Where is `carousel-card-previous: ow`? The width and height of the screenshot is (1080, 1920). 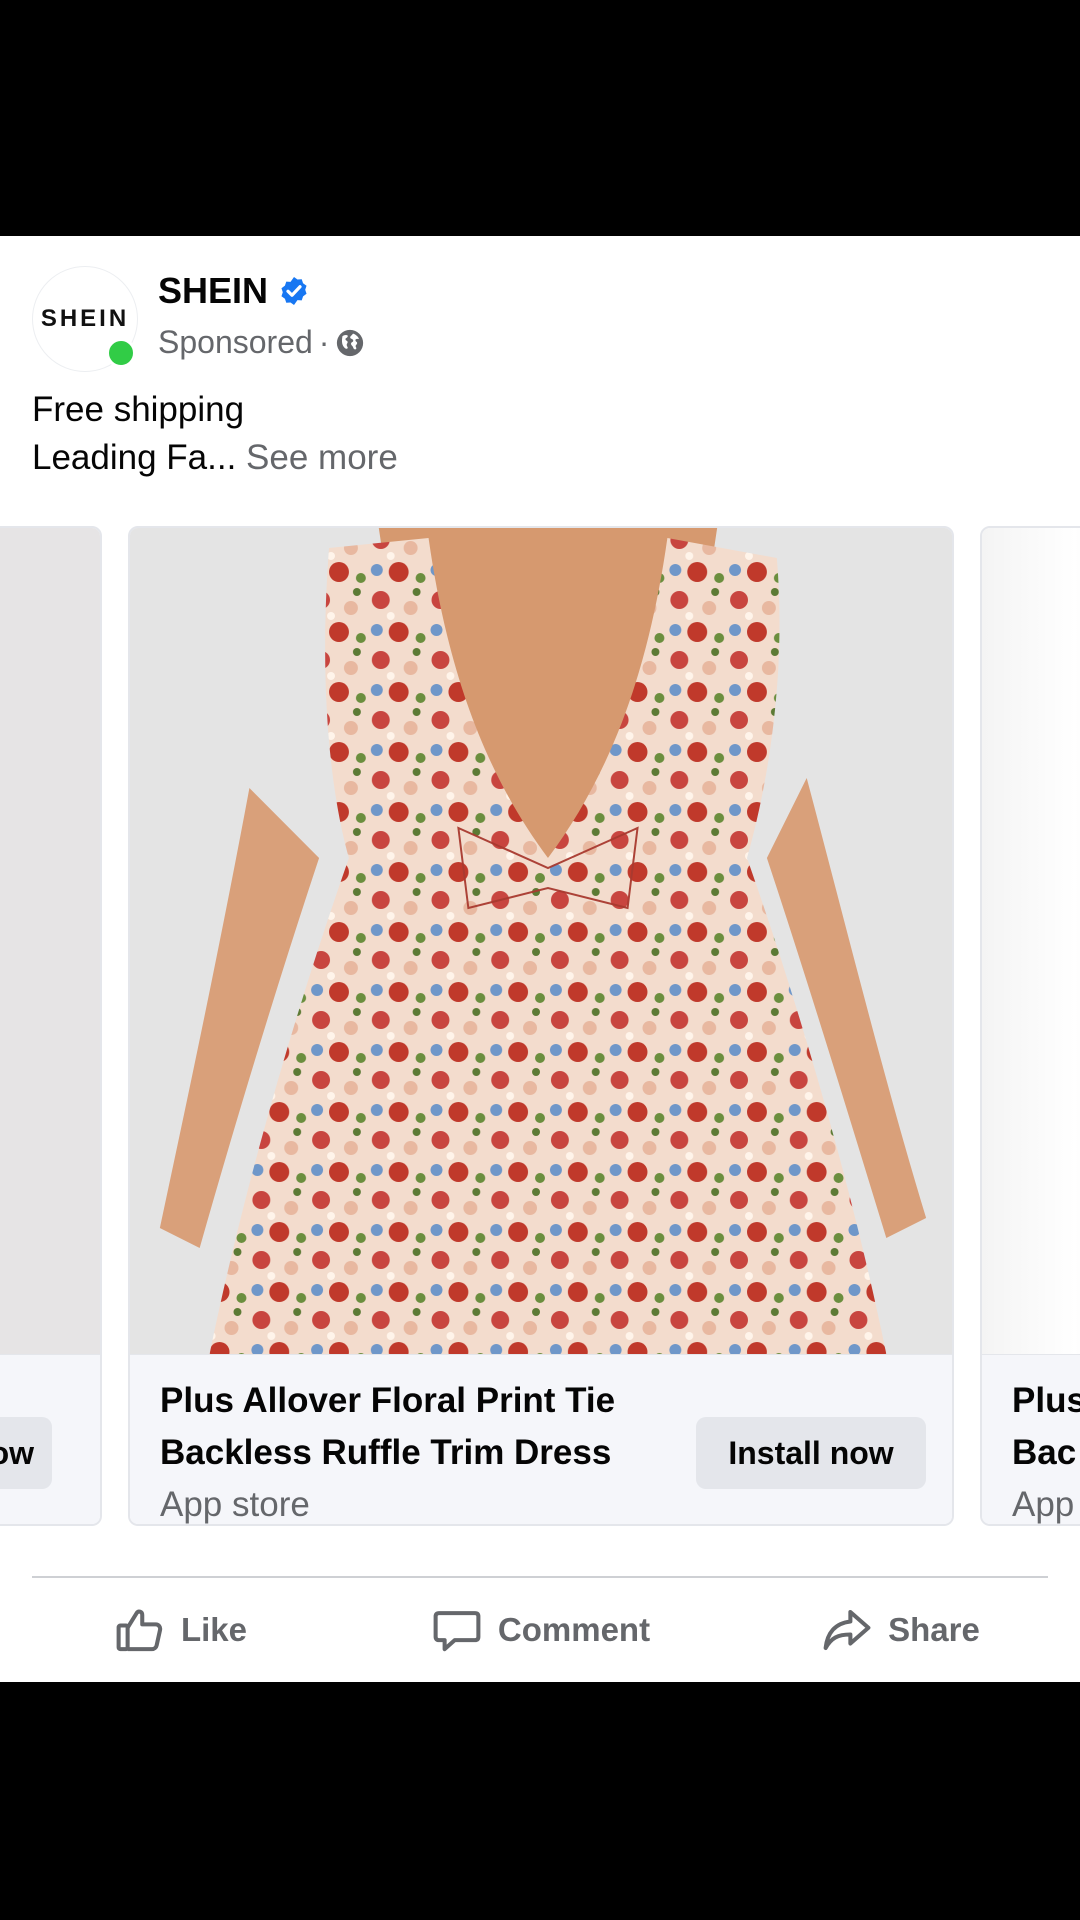 carousel-card-previous: ow is located at coordinates (51, 1026).